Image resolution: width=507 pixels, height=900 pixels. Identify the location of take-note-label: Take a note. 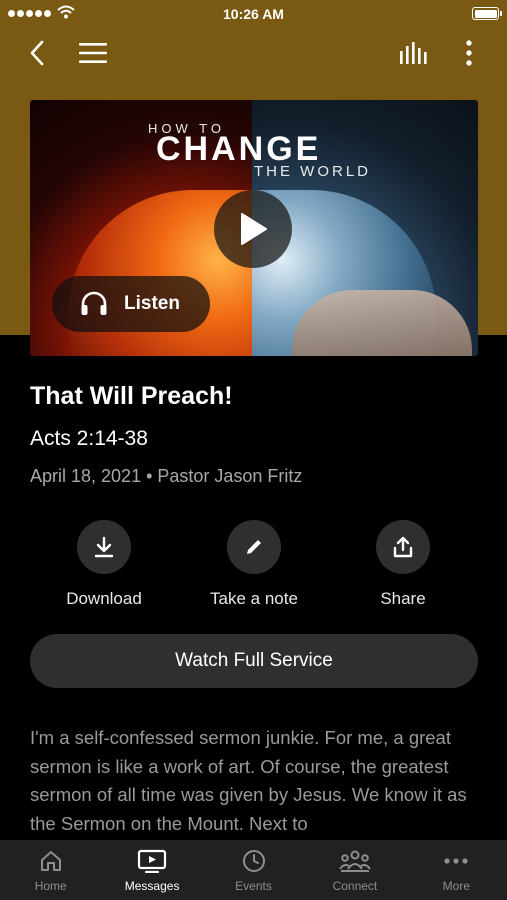
(254, 598).